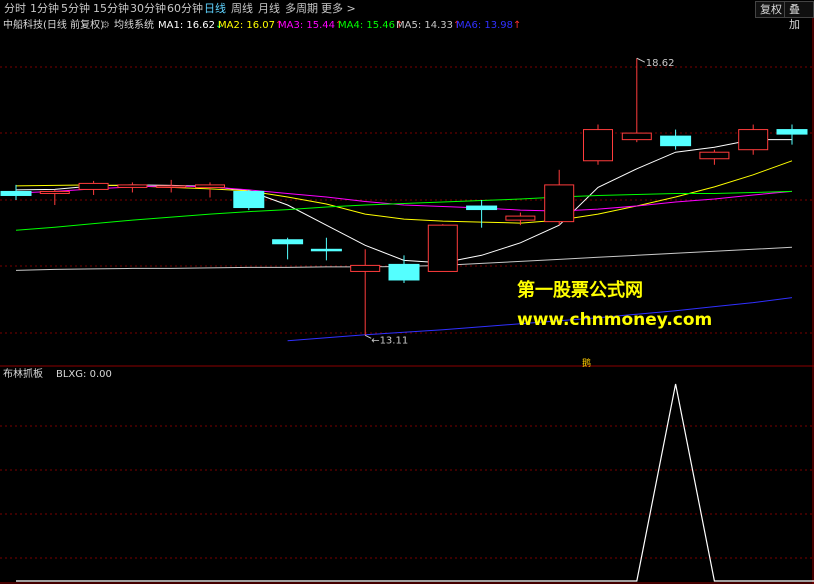  What do you see at coordinates (580, 290) in the screenshot?
I see `watermark-cn: 第一股票公式网` at bounding box center [580, 290].